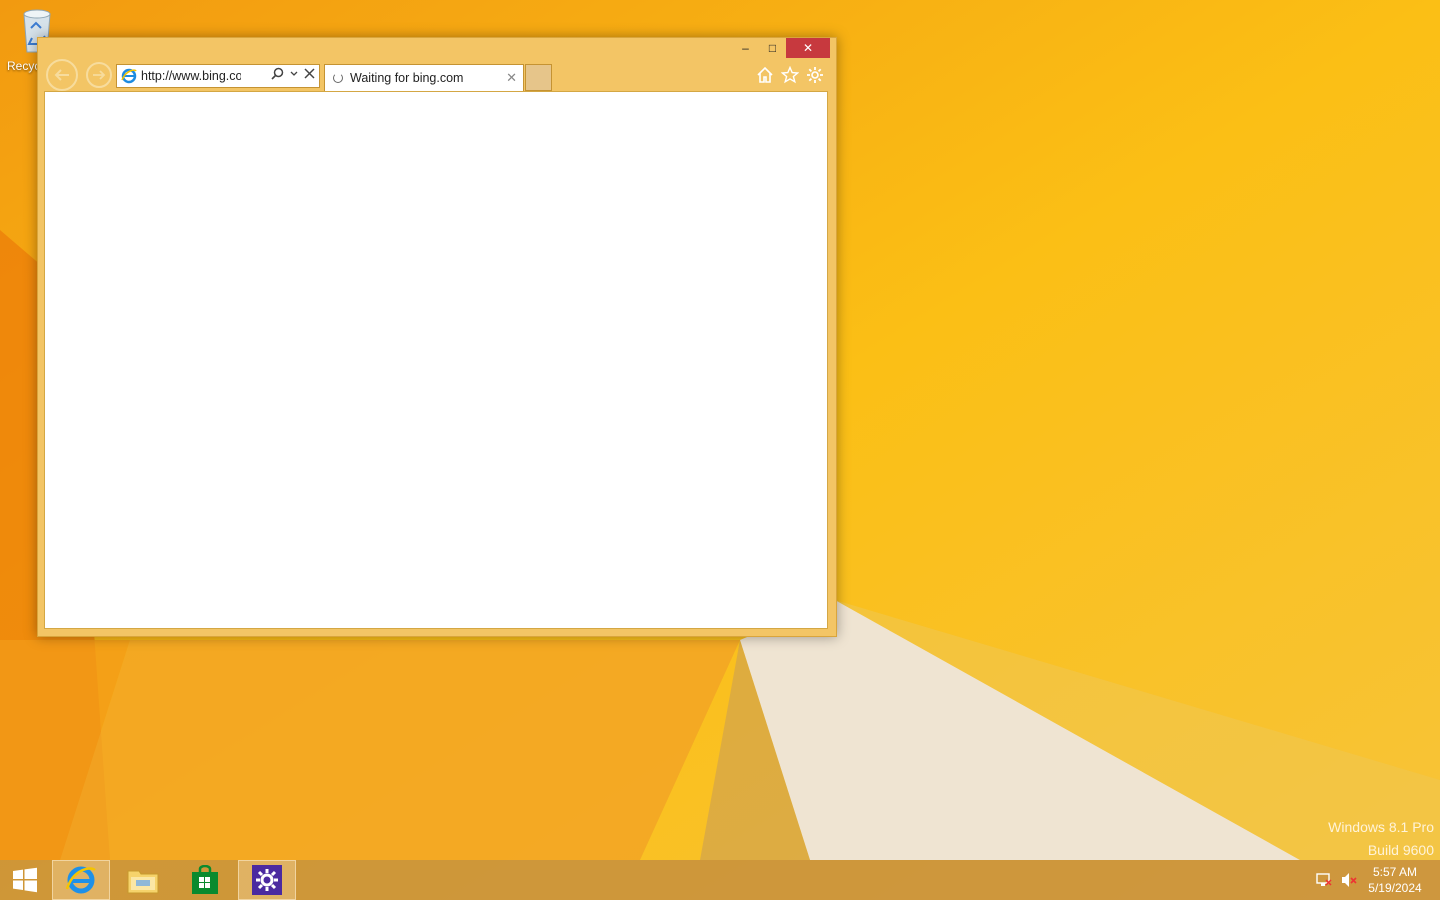 The width and height of the screenshot is (1440, 900). What do you see at coordinates (129, 76) in the screenshot?
I see `ie-favicon` at bounding box center [129, 76].